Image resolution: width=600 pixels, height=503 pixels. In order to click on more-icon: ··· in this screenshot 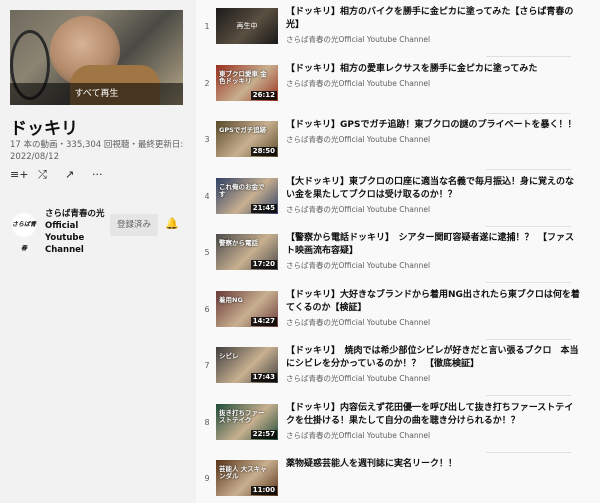, I will do `click(97, 175)`.